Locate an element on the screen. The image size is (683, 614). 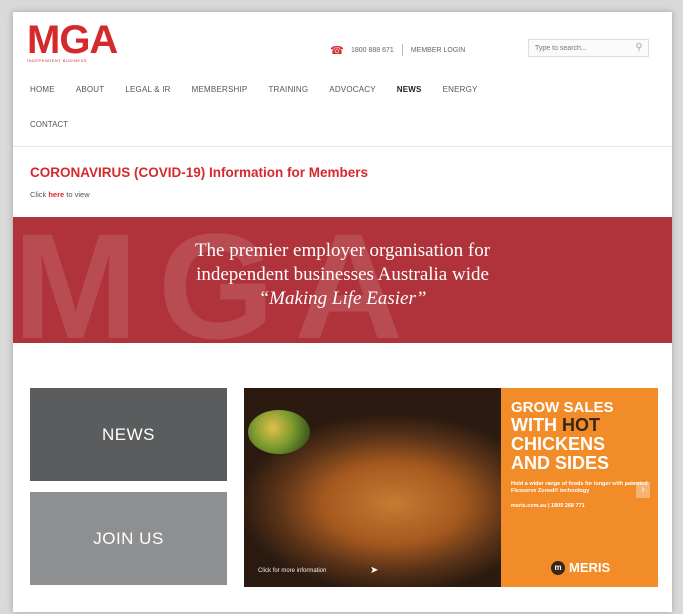
nav-item-home: HOME is located at coordinates (42, 89).